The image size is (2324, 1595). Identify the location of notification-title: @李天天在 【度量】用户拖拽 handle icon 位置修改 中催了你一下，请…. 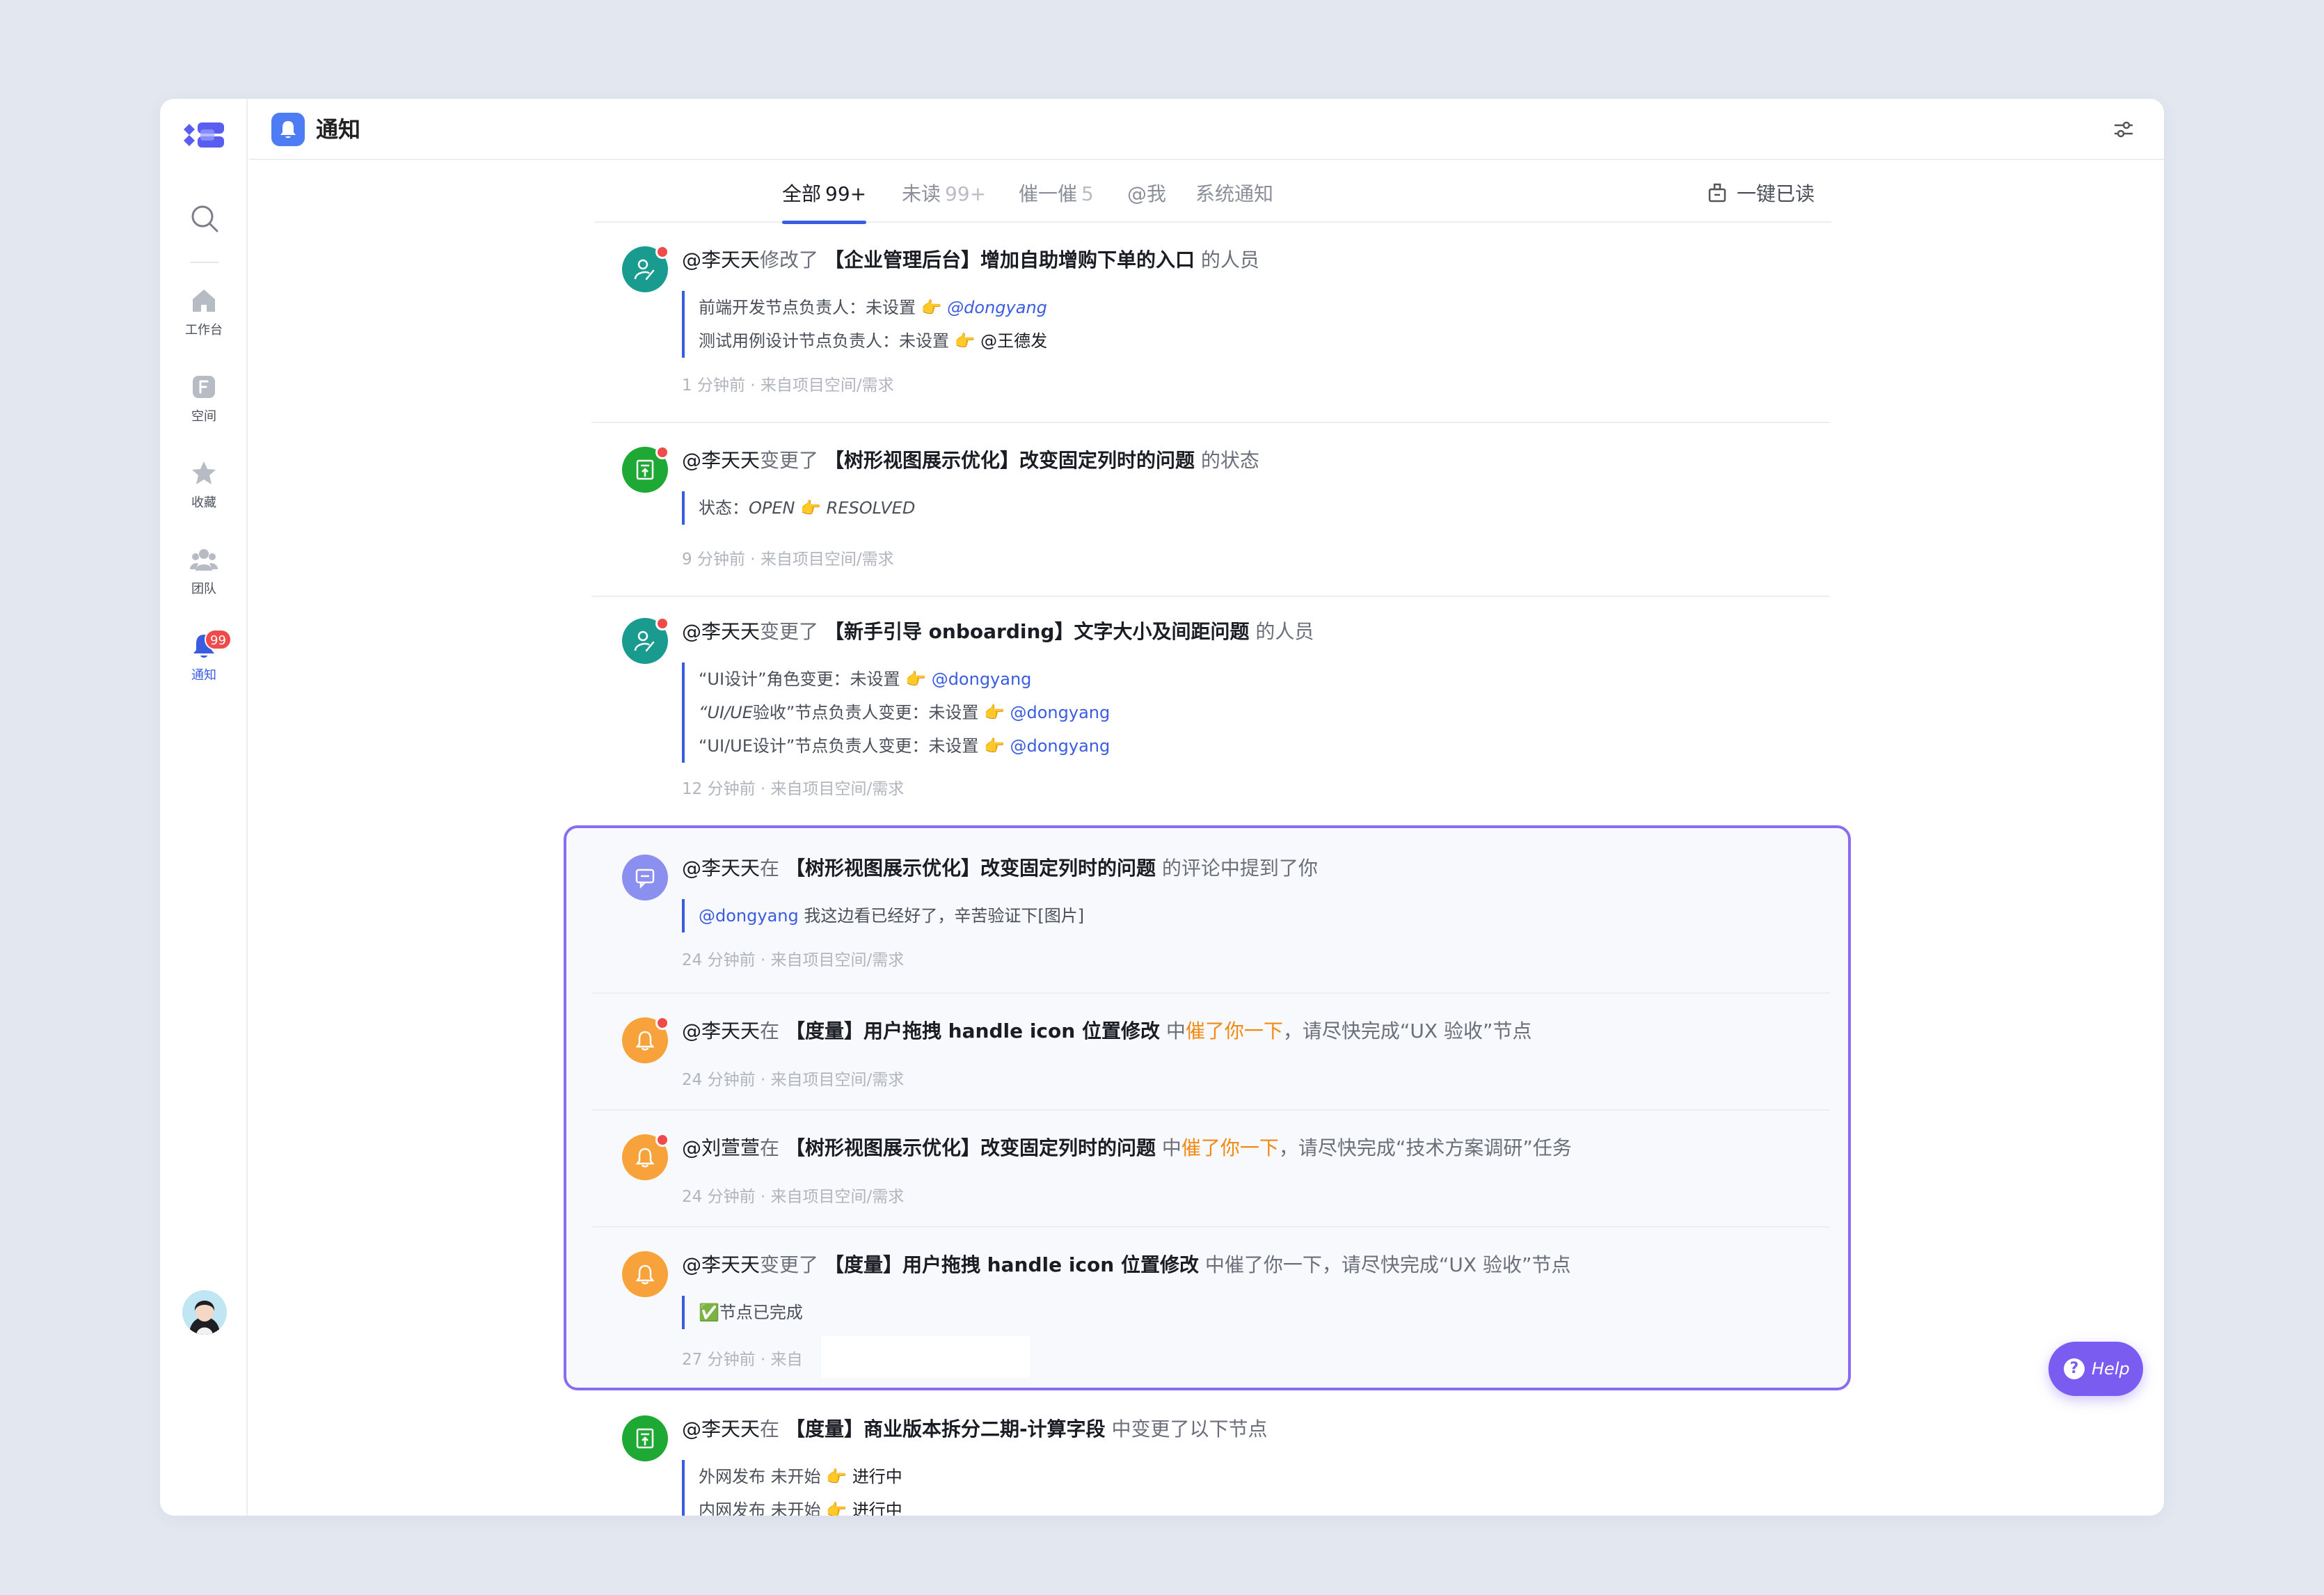
(1107, 1030).